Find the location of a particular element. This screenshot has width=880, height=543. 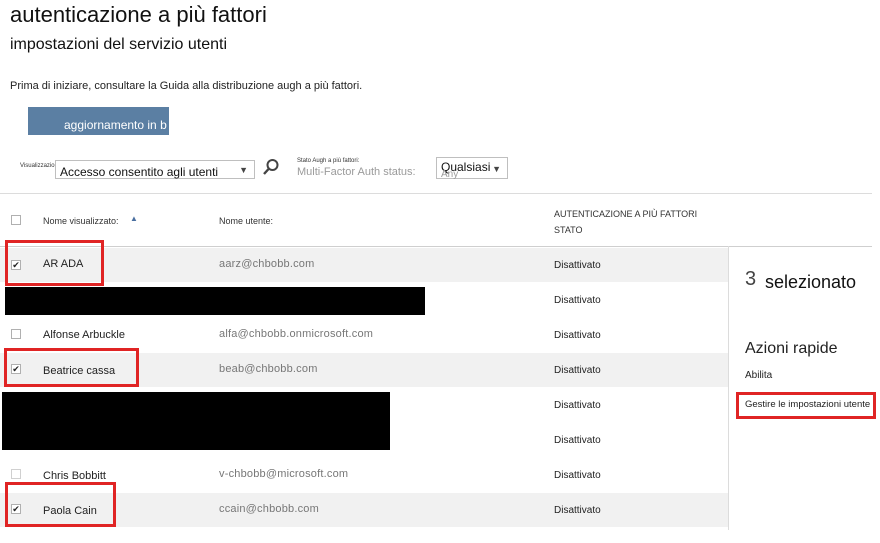

panel-divider is located at coordinates (728, 388).